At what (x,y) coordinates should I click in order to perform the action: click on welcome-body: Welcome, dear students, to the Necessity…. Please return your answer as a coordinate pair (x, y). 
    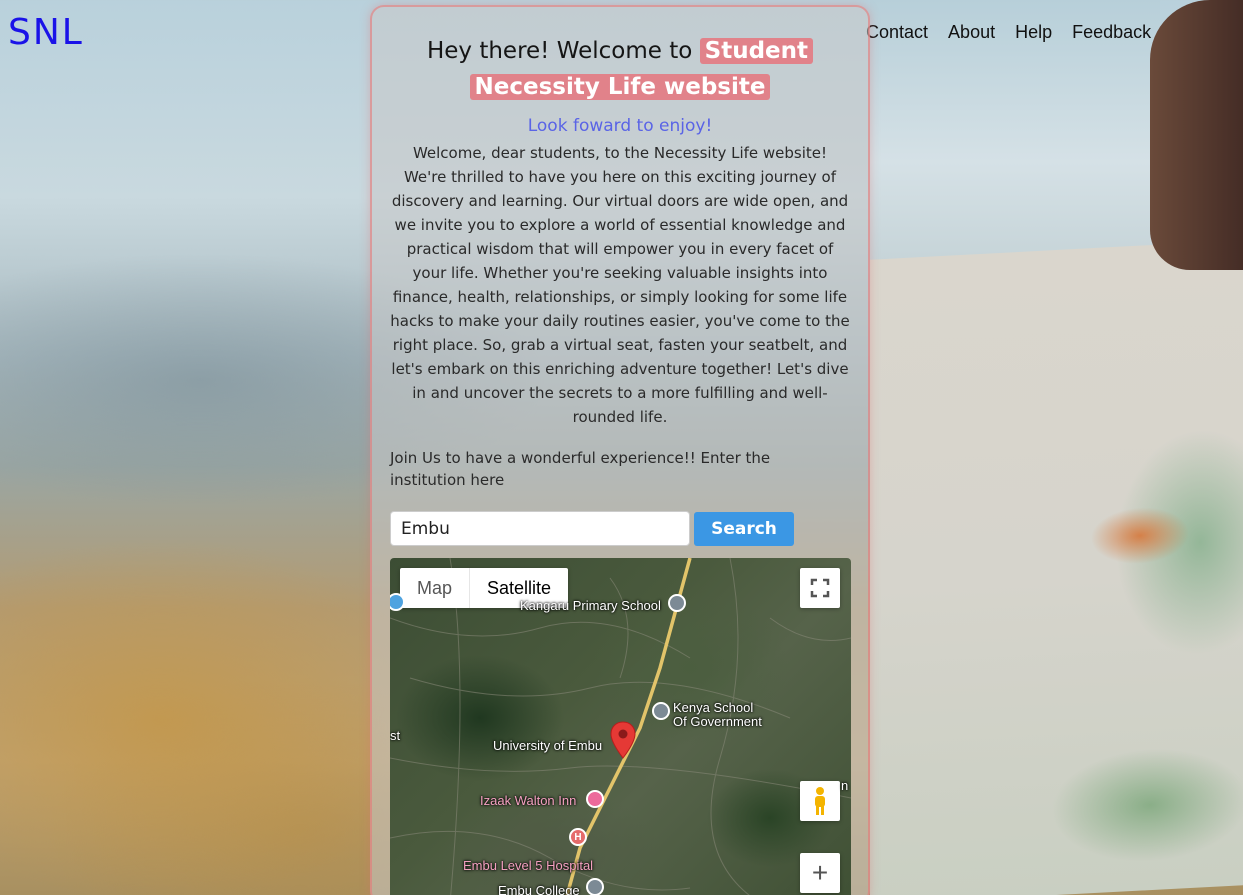
    Looking at the image, I should click on (620, 285).